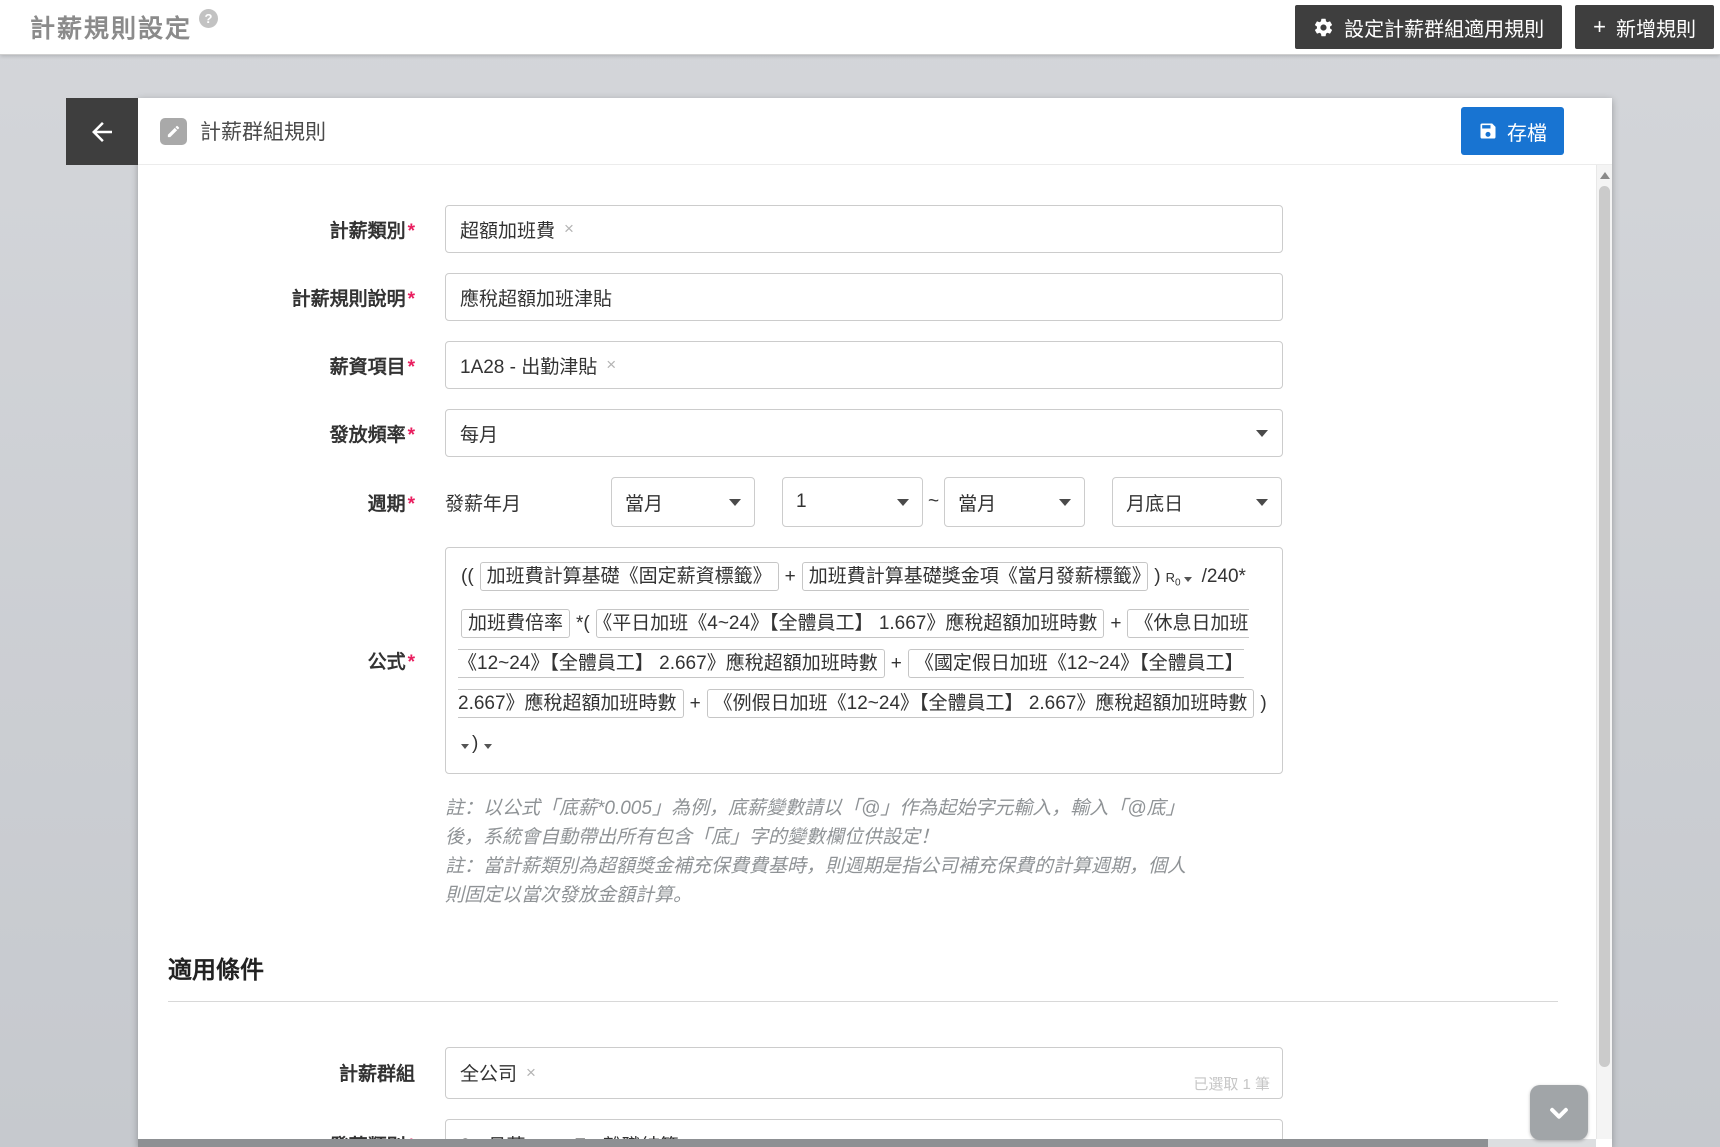 Image resolution: width=1720 pixels, height=1147 pixels. Describe the element at coordinates (291, 1135) in the screenshot. I see `pay-type-label: 發薪類別*` at that location.